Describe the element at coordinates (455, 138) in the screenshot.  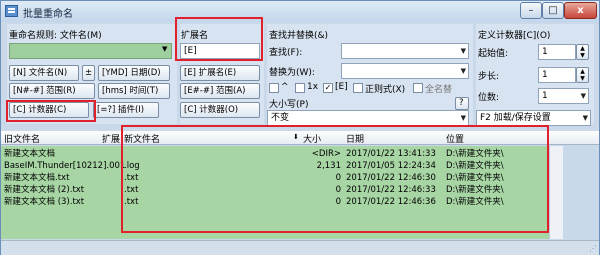
I see `column-location: 位置` at that location.